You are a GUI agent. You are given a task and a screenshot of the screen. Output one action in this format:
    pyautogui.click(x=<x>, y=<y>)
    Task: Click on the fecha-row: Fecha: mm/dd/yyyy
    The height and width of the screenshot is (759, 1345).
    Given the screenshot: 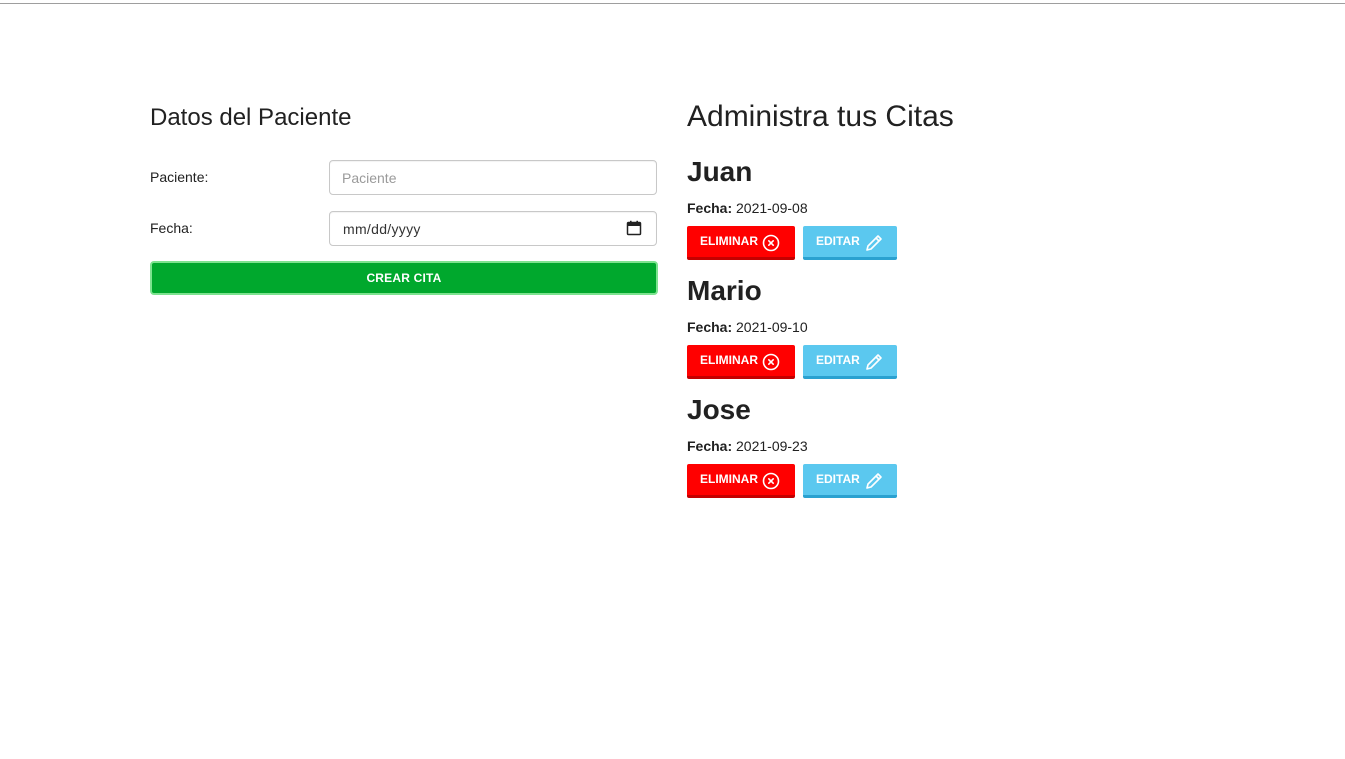 What is the action you would take?
    pyautogui.click(x=404, y=228)
    